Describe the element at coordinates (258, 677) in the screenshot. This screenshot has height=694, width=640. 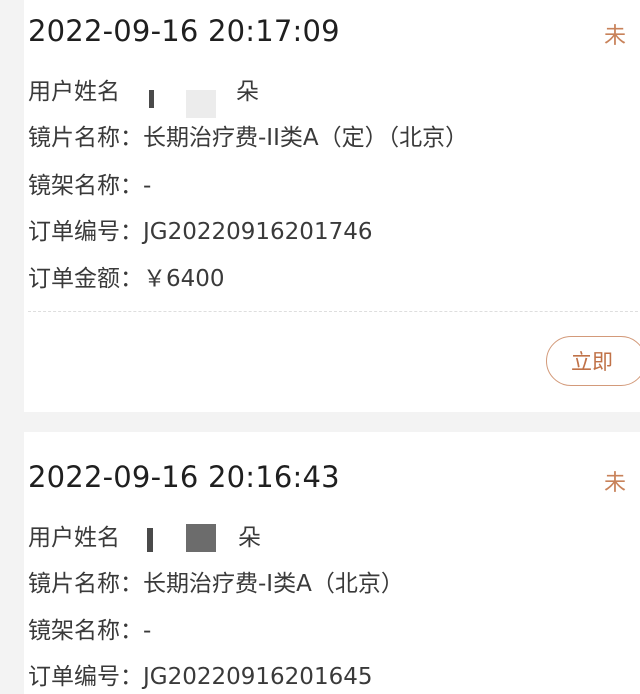
I see `order-number-value: JG20220916201645` at that location.